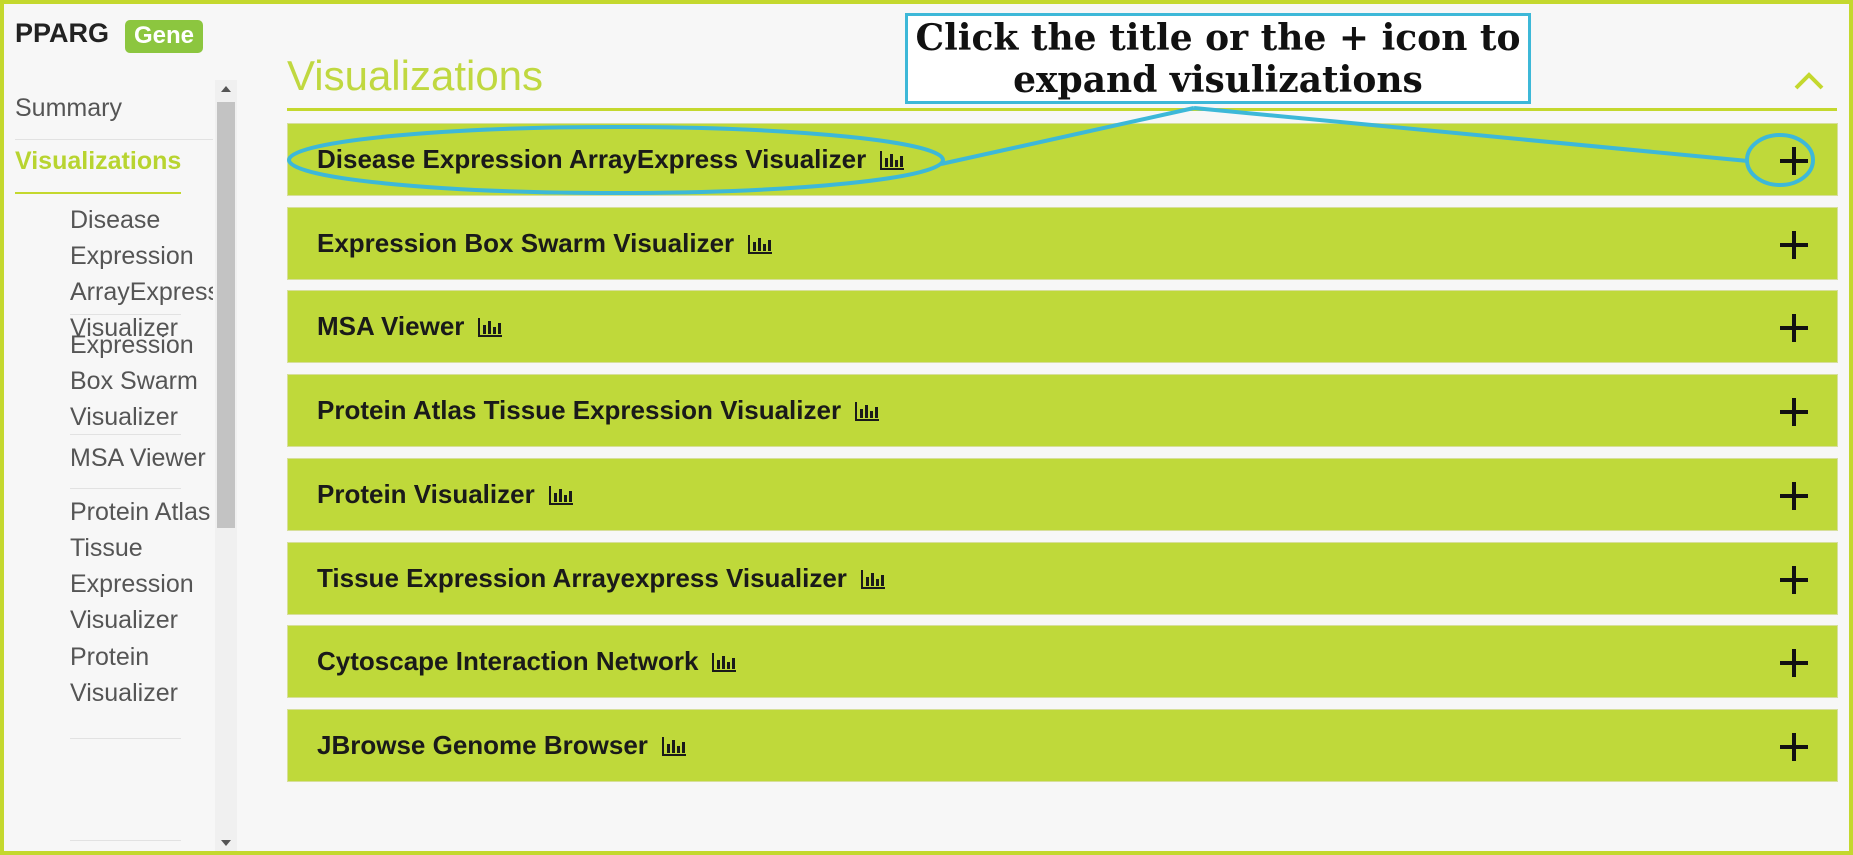  Describe the element at coordinates (415, 76) in the screenshot. I see `section-title: Visualizations` at that location.